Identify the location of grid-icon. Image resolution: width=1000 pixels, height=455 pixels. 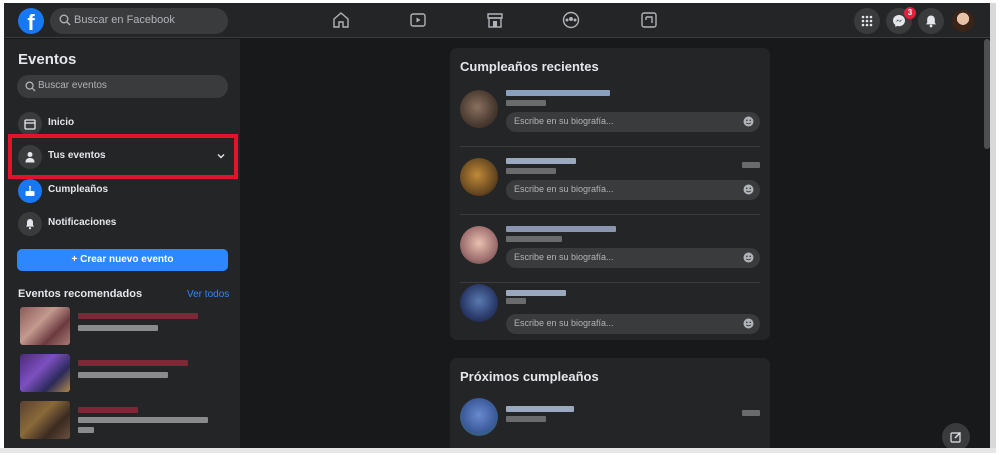
(867, 21).